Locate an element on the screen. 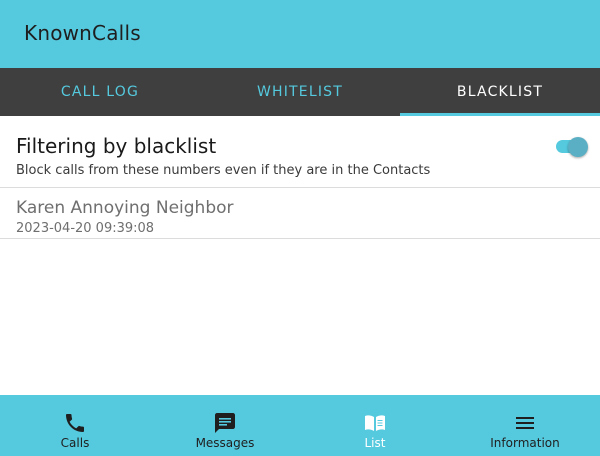 This screenshot has height=456, width=600. nav-label: Information is located at coordinates (525, 443).